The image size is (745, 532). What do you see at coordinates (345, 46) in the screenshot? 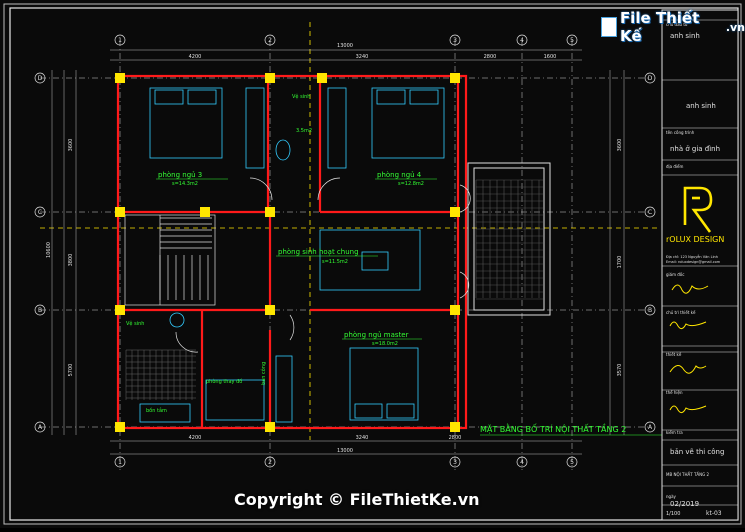
I see `dim-top: 13000` at bounding box center [345, 46].